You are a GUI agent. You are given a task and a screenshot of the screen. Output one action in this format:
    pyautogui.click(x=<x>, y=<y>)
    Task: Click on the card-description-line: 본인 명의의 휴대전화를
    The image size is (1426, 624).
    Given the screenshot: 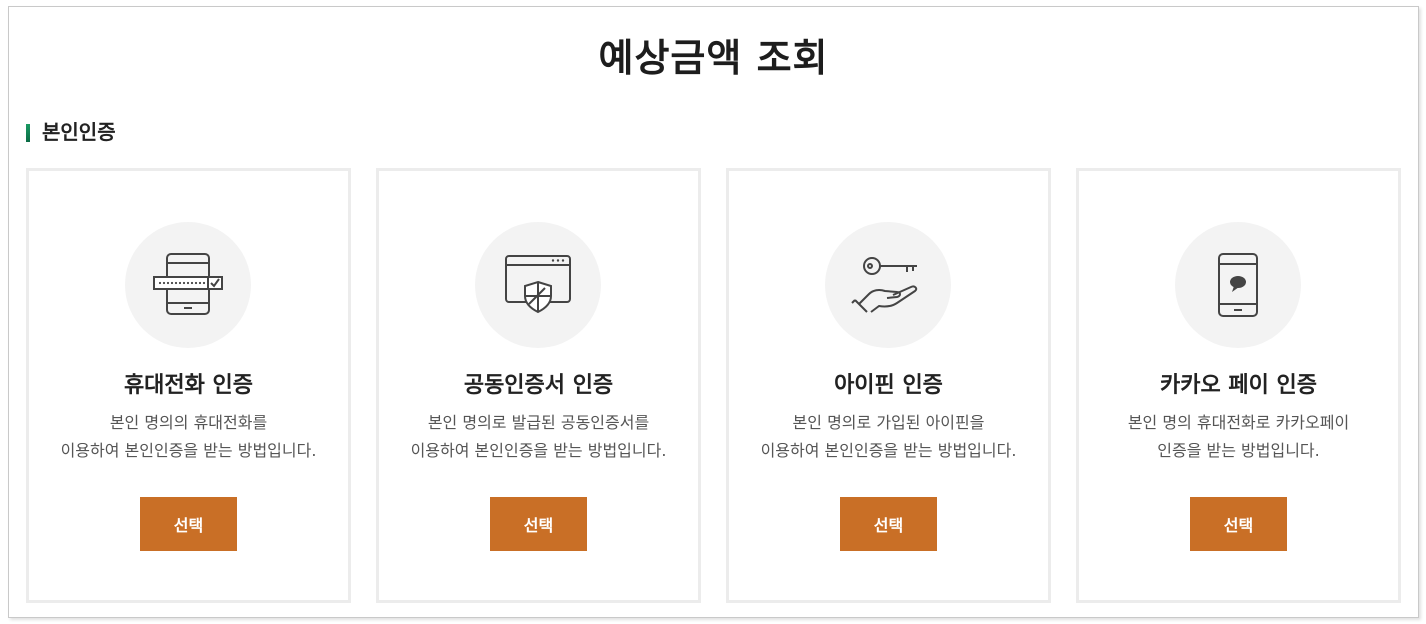 What is the action you would take?
    pyautogui.click(x=188, y=422)
    